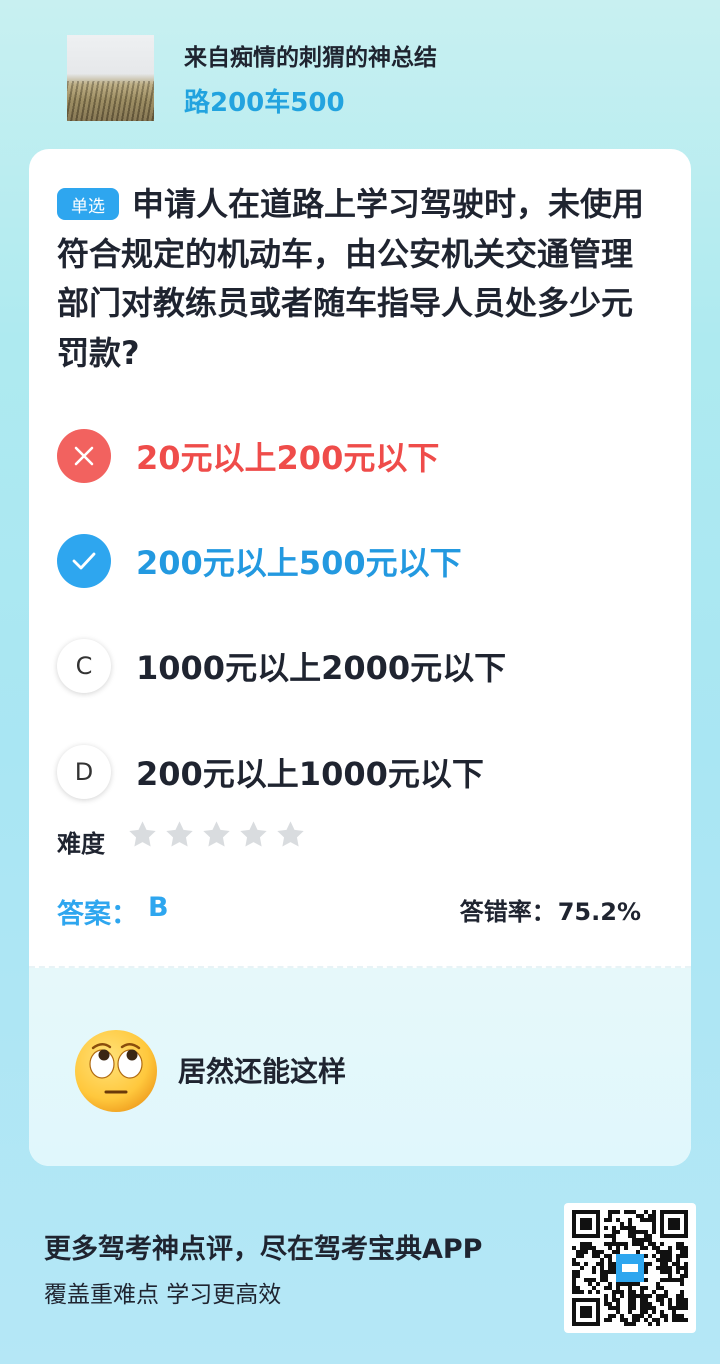 The image size is (720, 1364). I want to click on option-b: 200元以上500元以下, so click(357, 561).